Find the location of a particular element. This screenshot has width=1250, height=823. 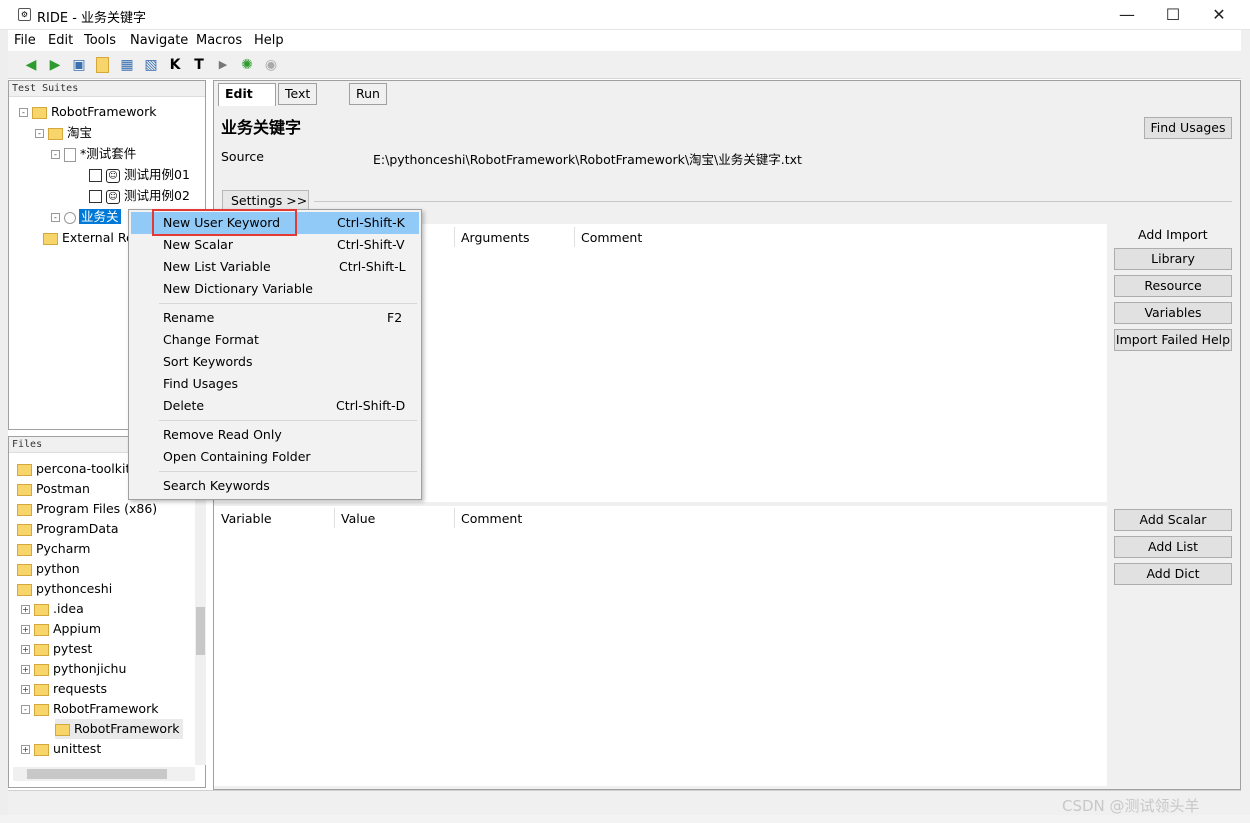

menu-item-change-format: Change Format is located at coordinates (275, 340).